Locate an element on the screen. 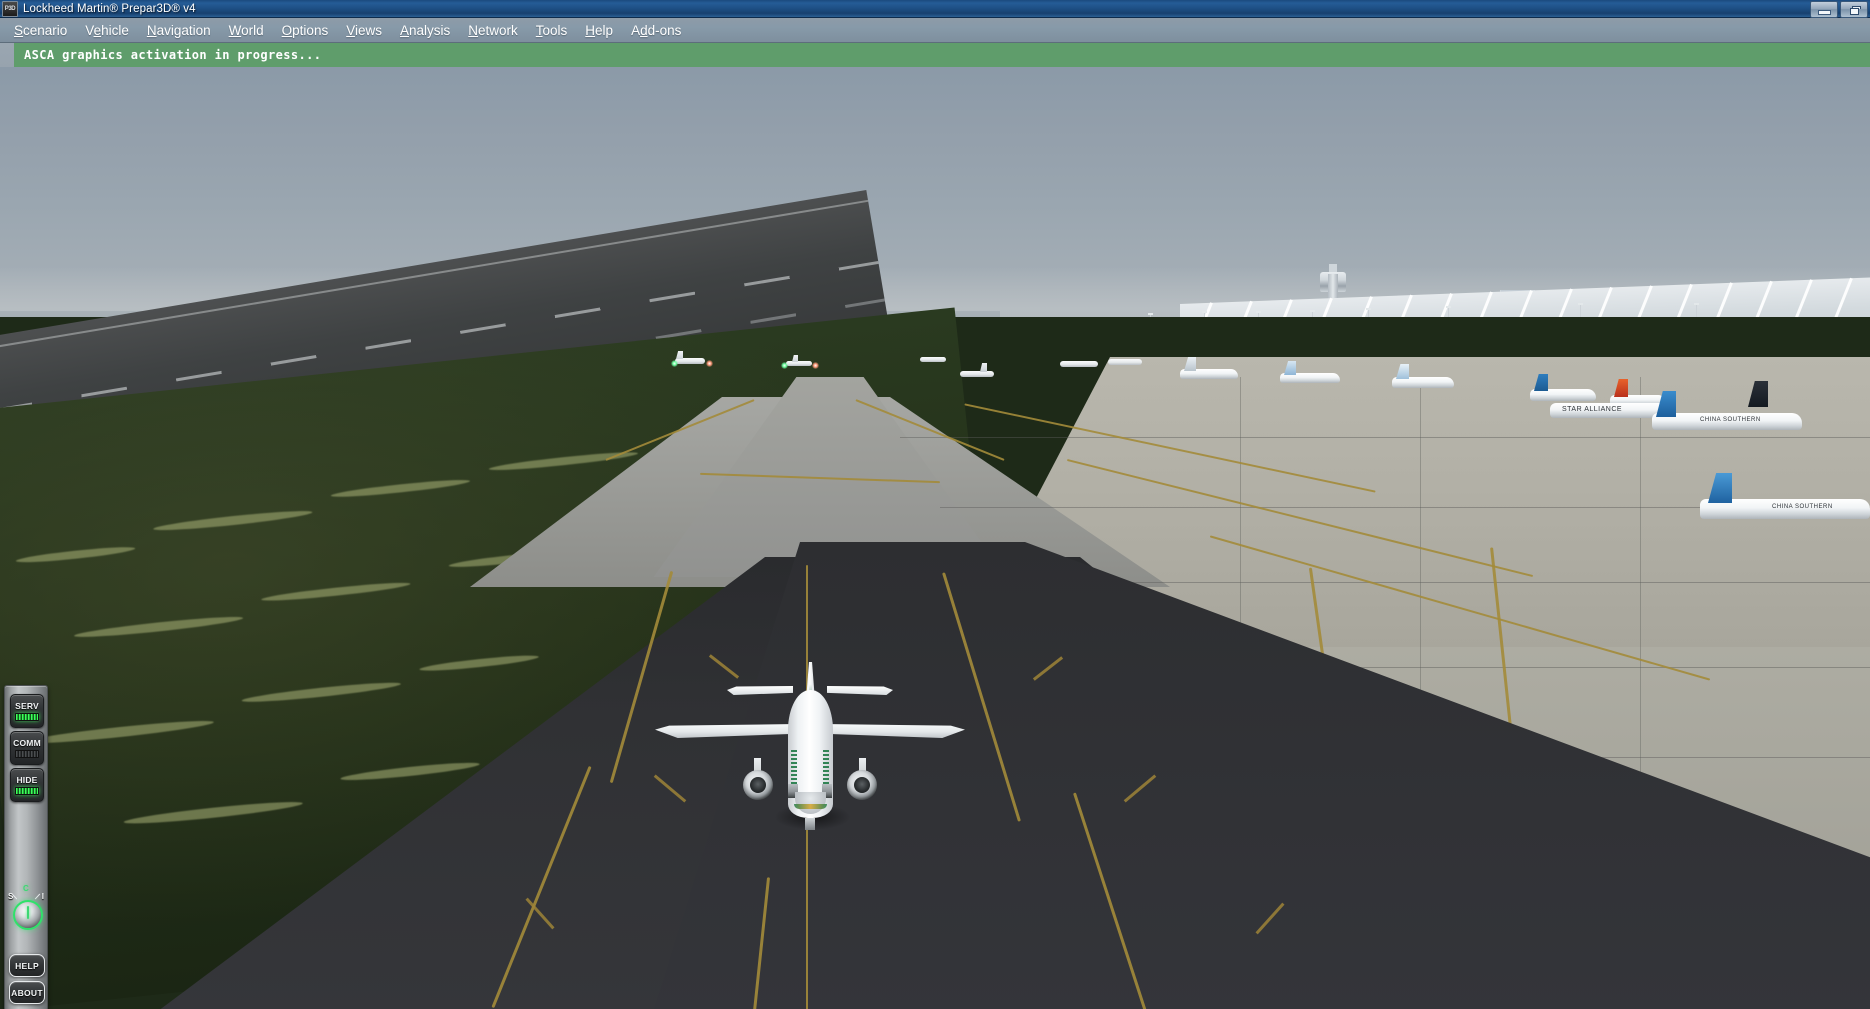  knob-label-c: C is located at coordinates (26, 888).